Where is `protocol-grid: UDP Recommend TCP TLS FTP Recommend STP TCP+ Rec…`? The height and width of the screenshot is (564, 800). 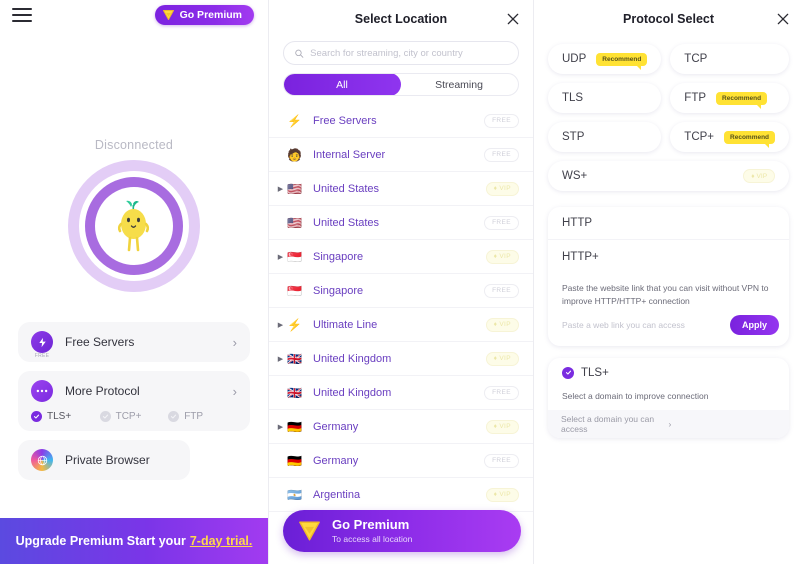
protocol-grid: UDP Recommend TCP TLS FTP Recommend STP TCP+ Rec… is located at coordinates (669, 117).